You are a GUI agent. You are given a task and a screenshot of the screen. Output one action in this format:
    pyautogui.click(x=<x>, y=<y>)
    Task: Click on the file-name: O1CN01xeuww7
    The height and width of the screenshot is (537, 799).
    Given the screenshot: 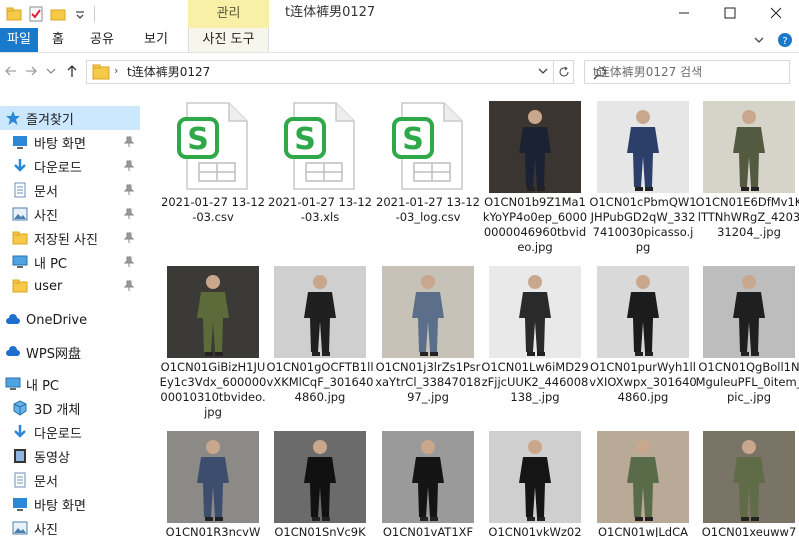 What is the action you would take?
    pyautogui.click(x=749, y=531)
    